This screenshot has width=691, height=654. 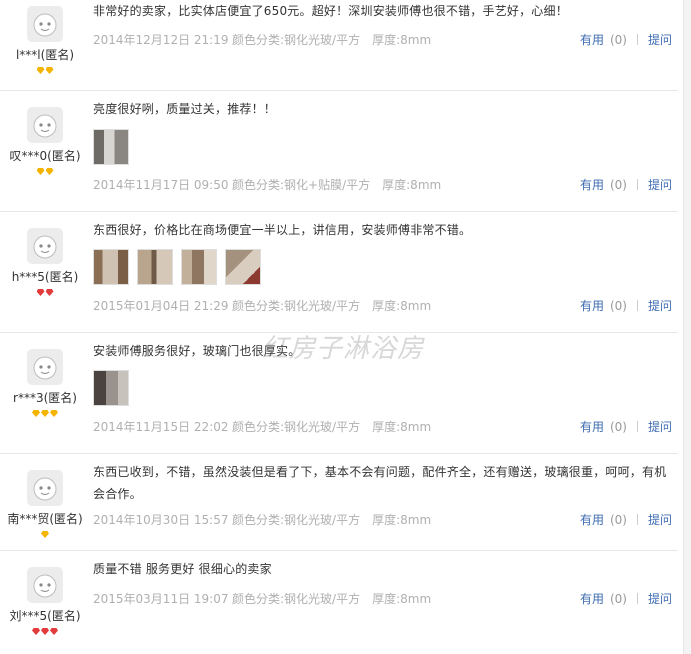 What do you see at coordinates (161, 306) in the screenshot?
I see `review-date: 2015年01月04日 21:29` at bounding box center [161, 306].